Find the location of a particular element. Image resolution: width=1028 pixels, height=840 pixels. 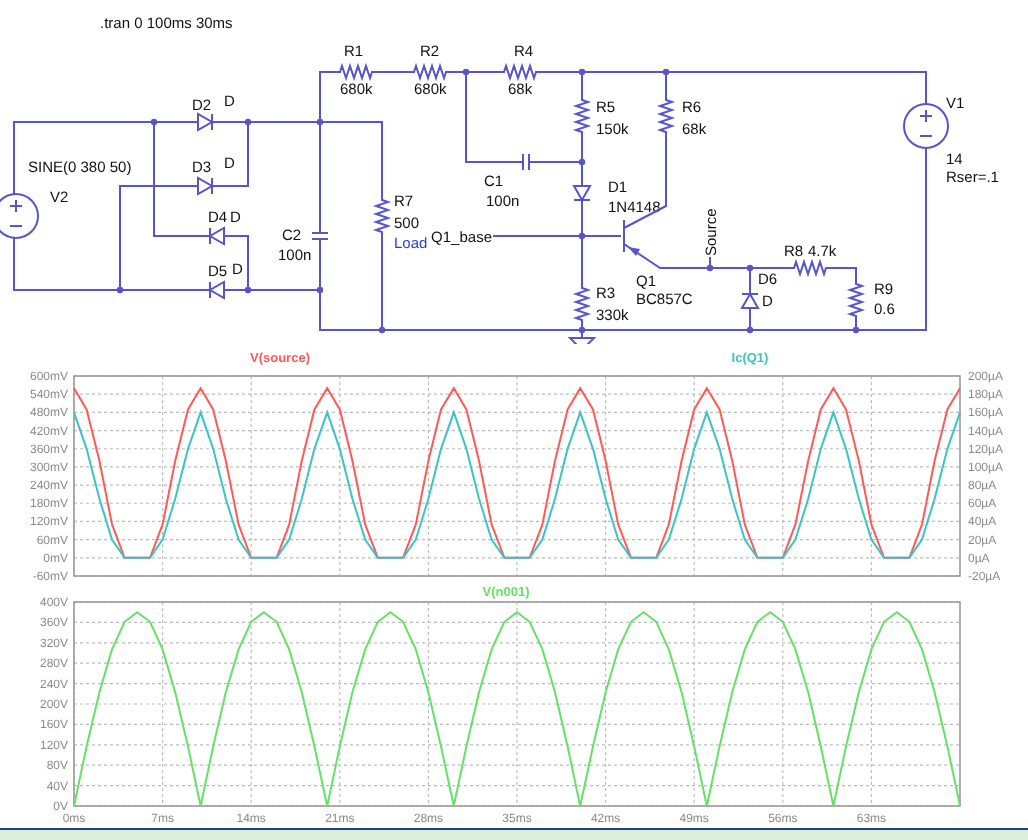

ground-icon is located at coordinates (583, 336).